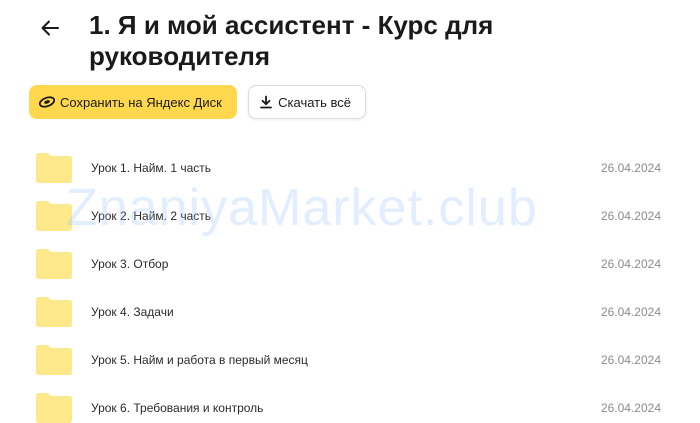 Image resolution: width=700 pixels, height=423 pixels. Describe the element at coordinates (350, 216) in the screenshot. I see `list-item: Урок 2. Найм. 2 часть 26.04.2024` at that location.